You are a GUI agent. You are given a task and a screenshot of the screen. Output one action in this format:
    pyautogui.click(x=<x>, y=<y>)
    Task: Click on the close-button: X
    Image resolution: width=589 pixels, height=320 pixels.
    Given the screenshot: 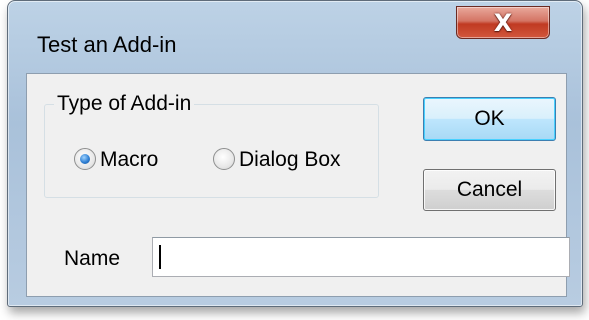 What is the action you would take?
    pyautogui.click(x=503, y=22)
    